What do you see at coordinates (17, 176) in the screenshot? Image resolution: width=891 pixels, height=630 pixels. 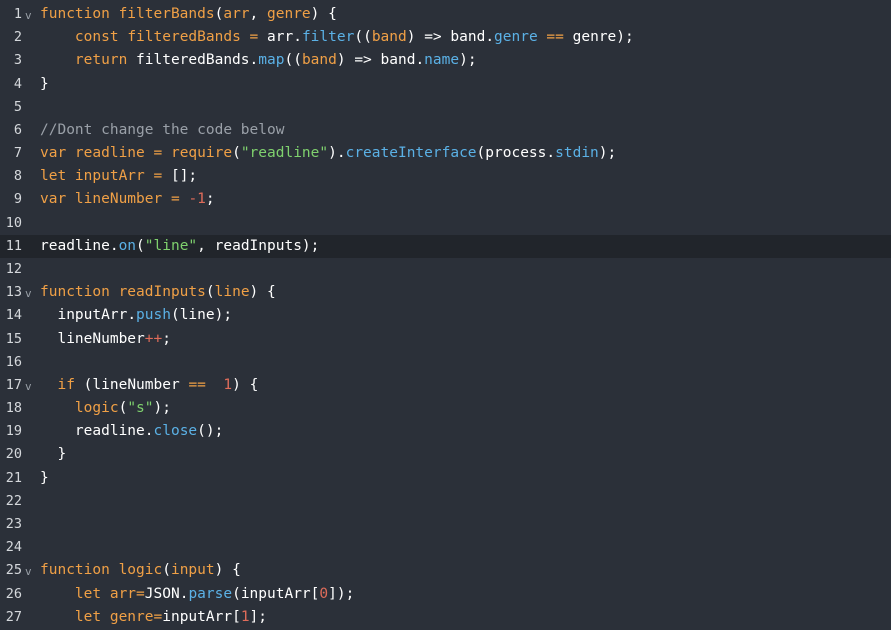 I see `line-number: 8` at bounding box center [17, 176].